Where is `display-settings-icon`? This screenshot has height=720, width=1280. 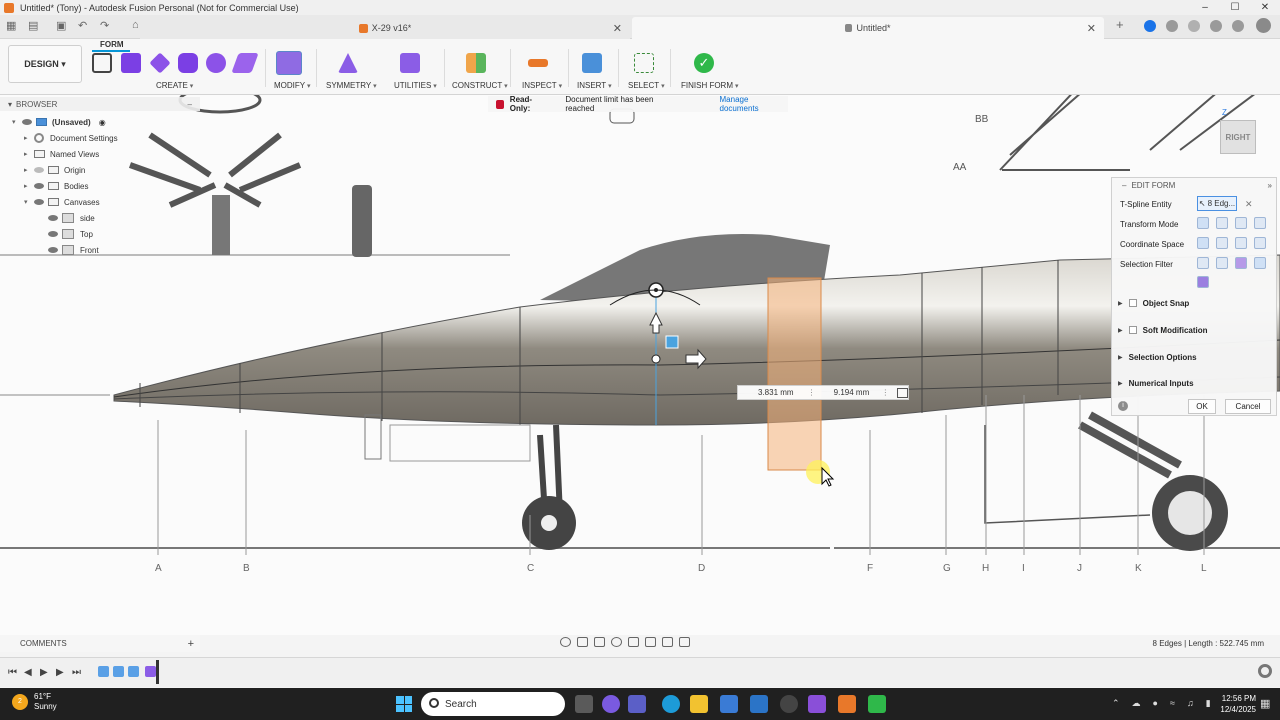 display-settings-icon is located at coordinates (650, 642).